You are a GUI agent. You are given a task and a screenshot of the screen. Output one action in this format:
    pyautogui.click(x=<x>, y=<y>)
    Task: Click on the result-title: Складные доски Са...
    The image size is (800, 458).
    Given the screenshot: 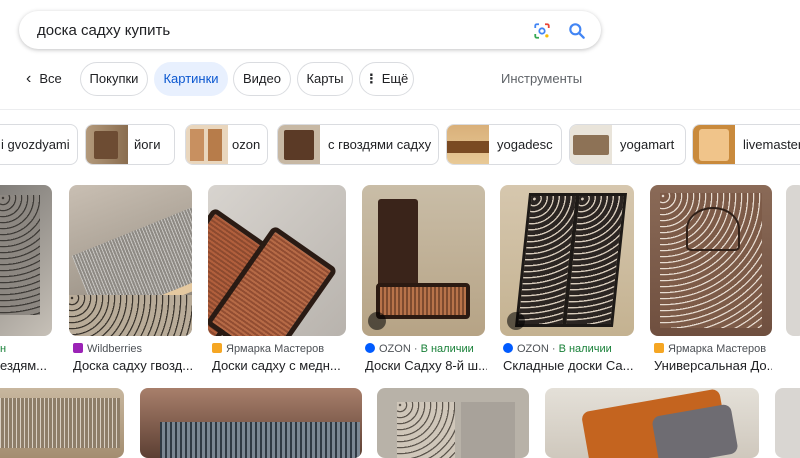 What is the action you would take?
    pyautogui.click(x=570, y=365)
    